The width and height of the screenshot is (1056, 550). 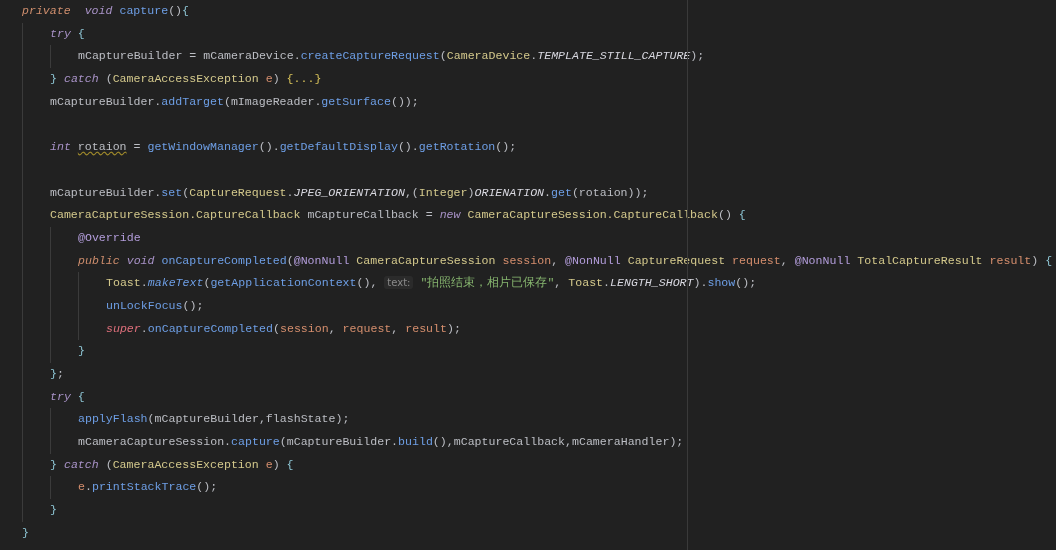 What do you see at coordinates (349, 192) in the screenshot?
I see `code-line: mCaptureBuilder.set(CaptureRequest.JPEG_ORIENTATION,(Integer)ORIENATION.get(rotaion));` at bounding box center [349, 192].